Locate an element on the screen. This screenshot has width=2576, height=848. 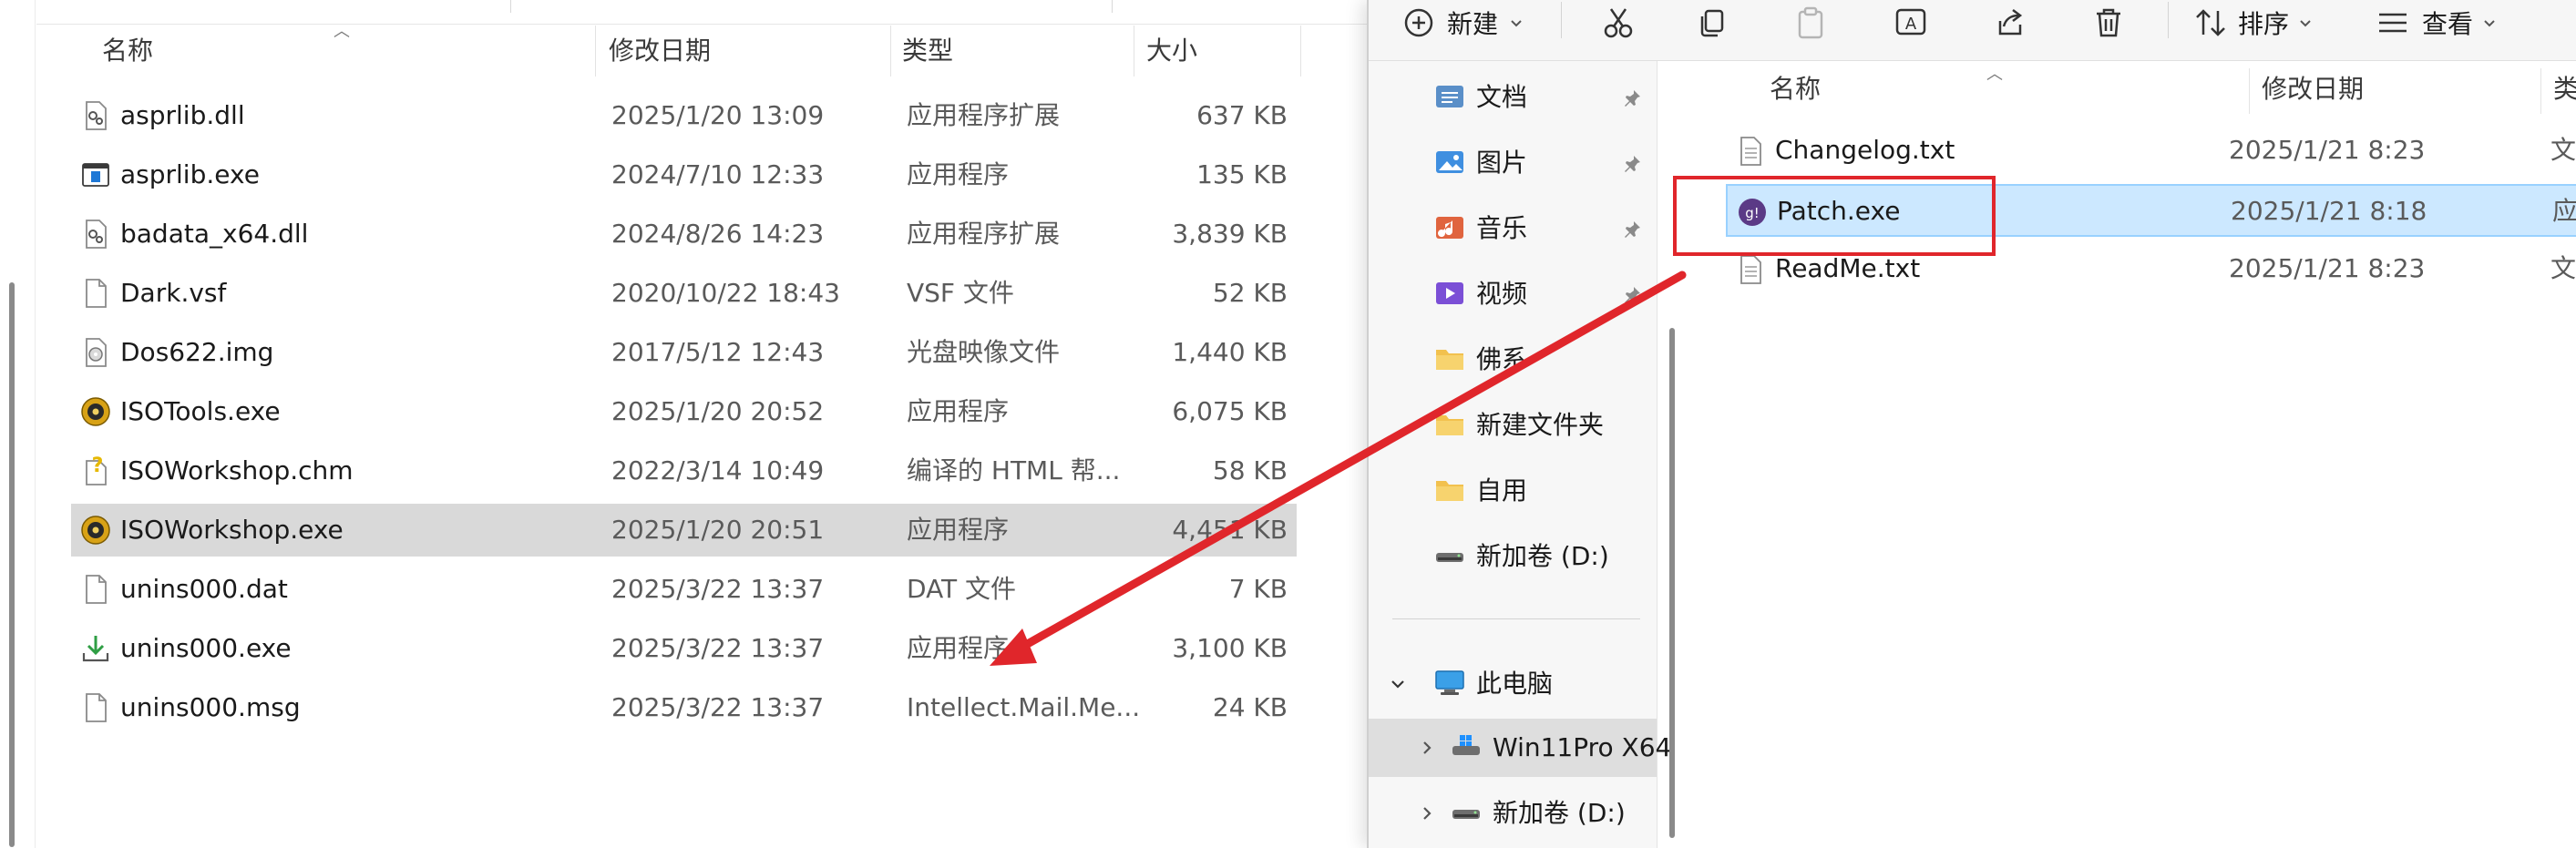
scissors-icon is located at coordinates (1619, 22).